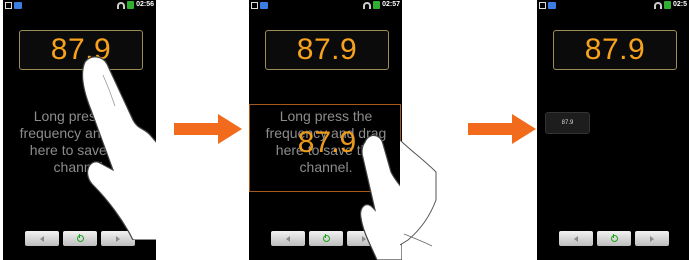 The image size is (689, 260). I want to click on triangle-right-icon, so click(652, 238).